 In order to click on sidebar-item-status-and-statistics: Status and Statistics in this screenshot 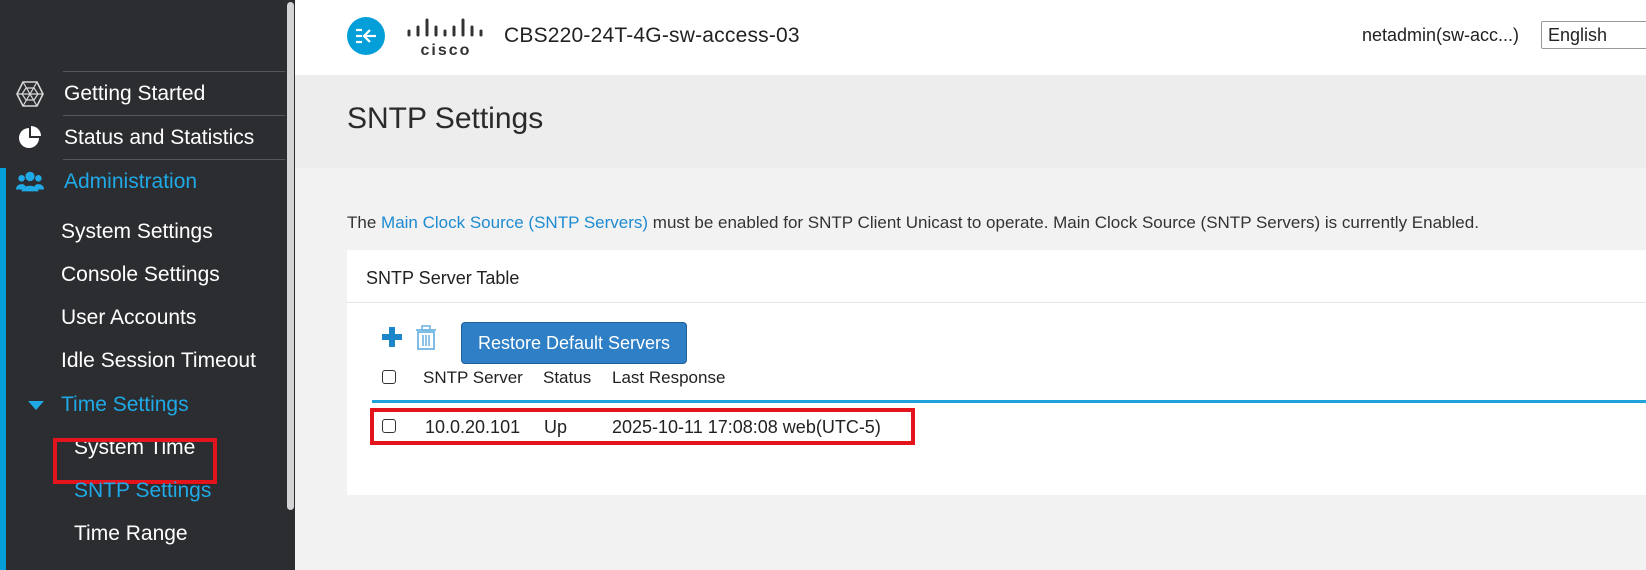, I will do `click(143, 138)`.